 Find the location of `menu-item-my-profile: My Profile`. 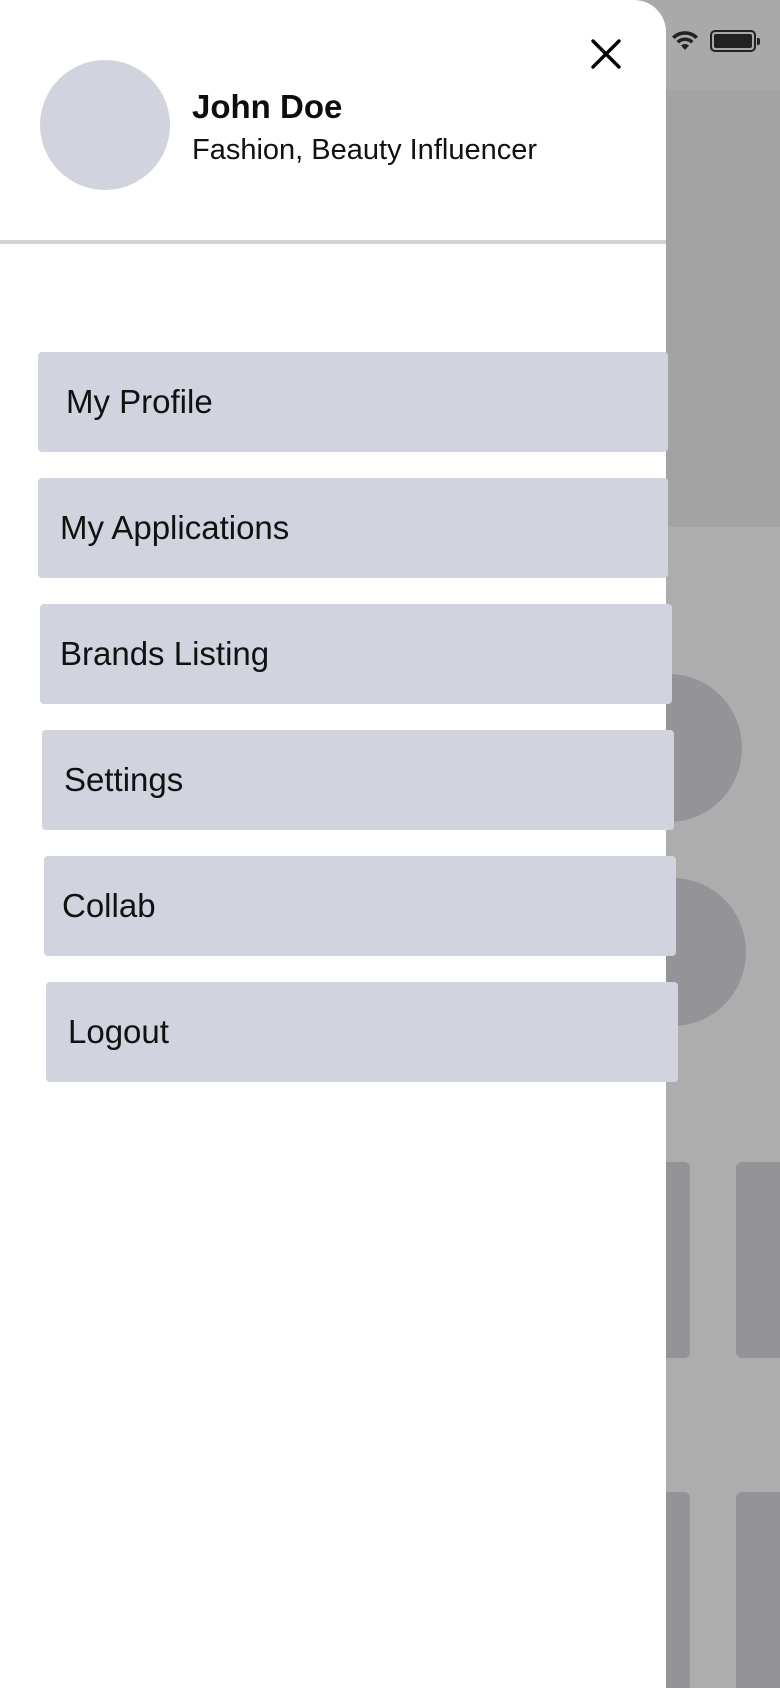

menu-item-my-profile: My Profile is located at coordinates (353, 402).